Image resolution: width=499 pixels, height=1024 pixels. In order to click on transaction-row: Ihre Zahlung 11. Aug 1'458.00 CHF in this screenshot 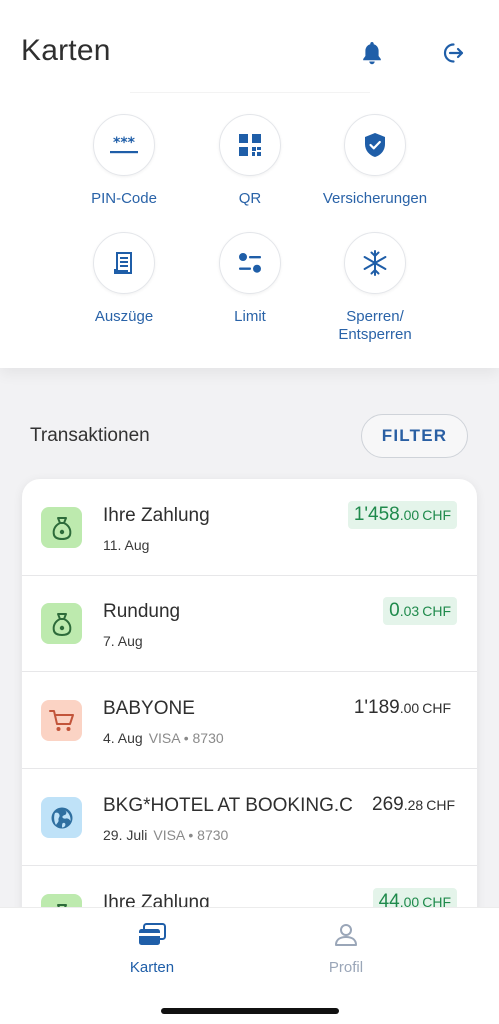, I will do `click(249, 527)`.